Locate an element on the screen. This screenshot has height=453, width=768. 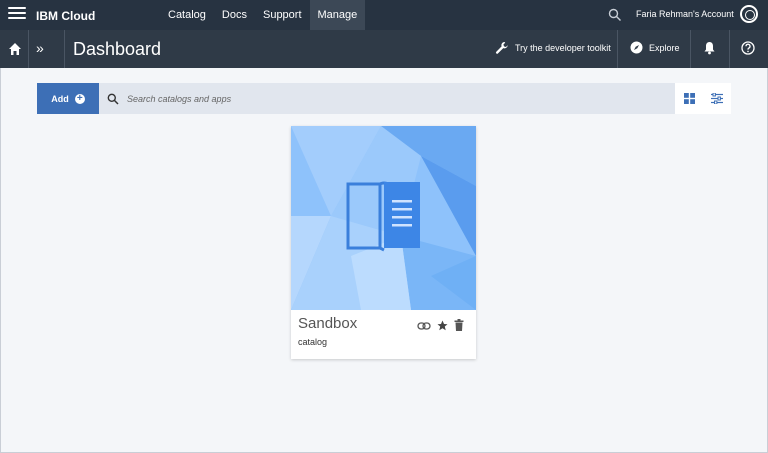
grid-view-button is located at coordinates (689, 98).